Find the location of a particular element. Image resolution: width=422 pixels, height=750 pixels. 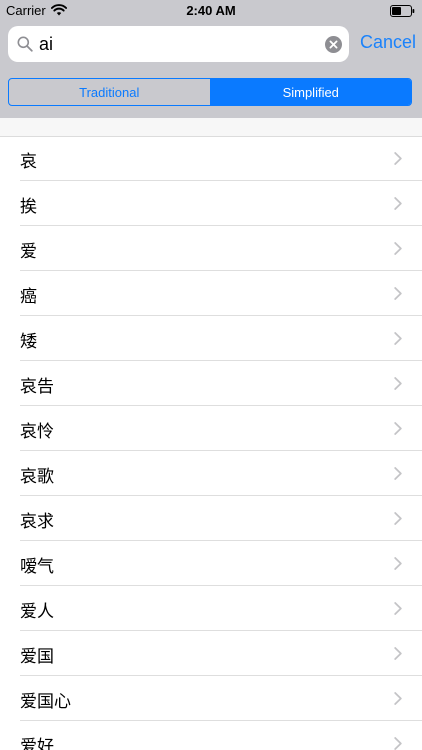

list-item-label: 哀求 is located at coordinates (37, 522).